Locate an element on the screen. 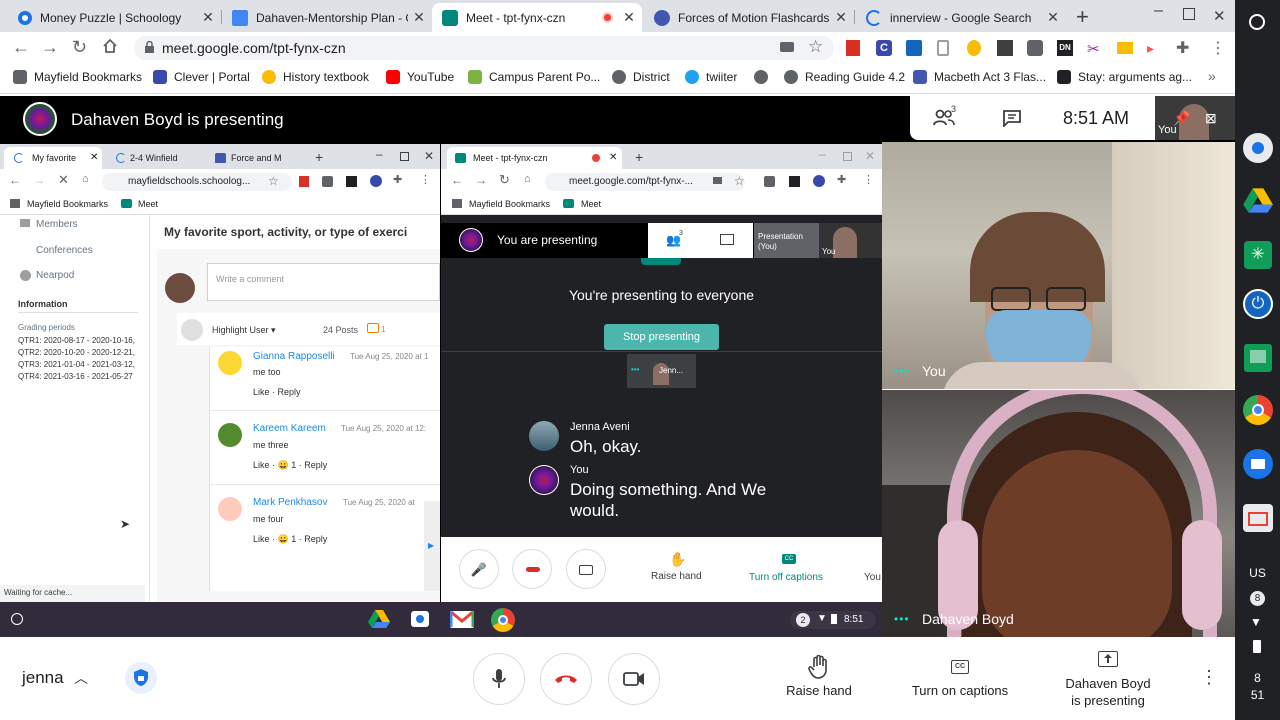 This screenshot has width=1280, height=720. pin-icon: 📌 is located at coordinates (1181, 118).